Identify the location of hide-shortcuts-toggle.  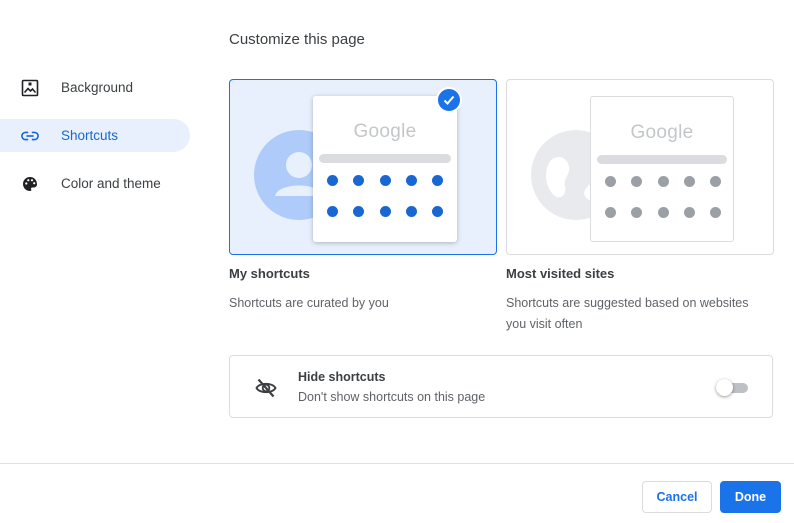
(733, 387).